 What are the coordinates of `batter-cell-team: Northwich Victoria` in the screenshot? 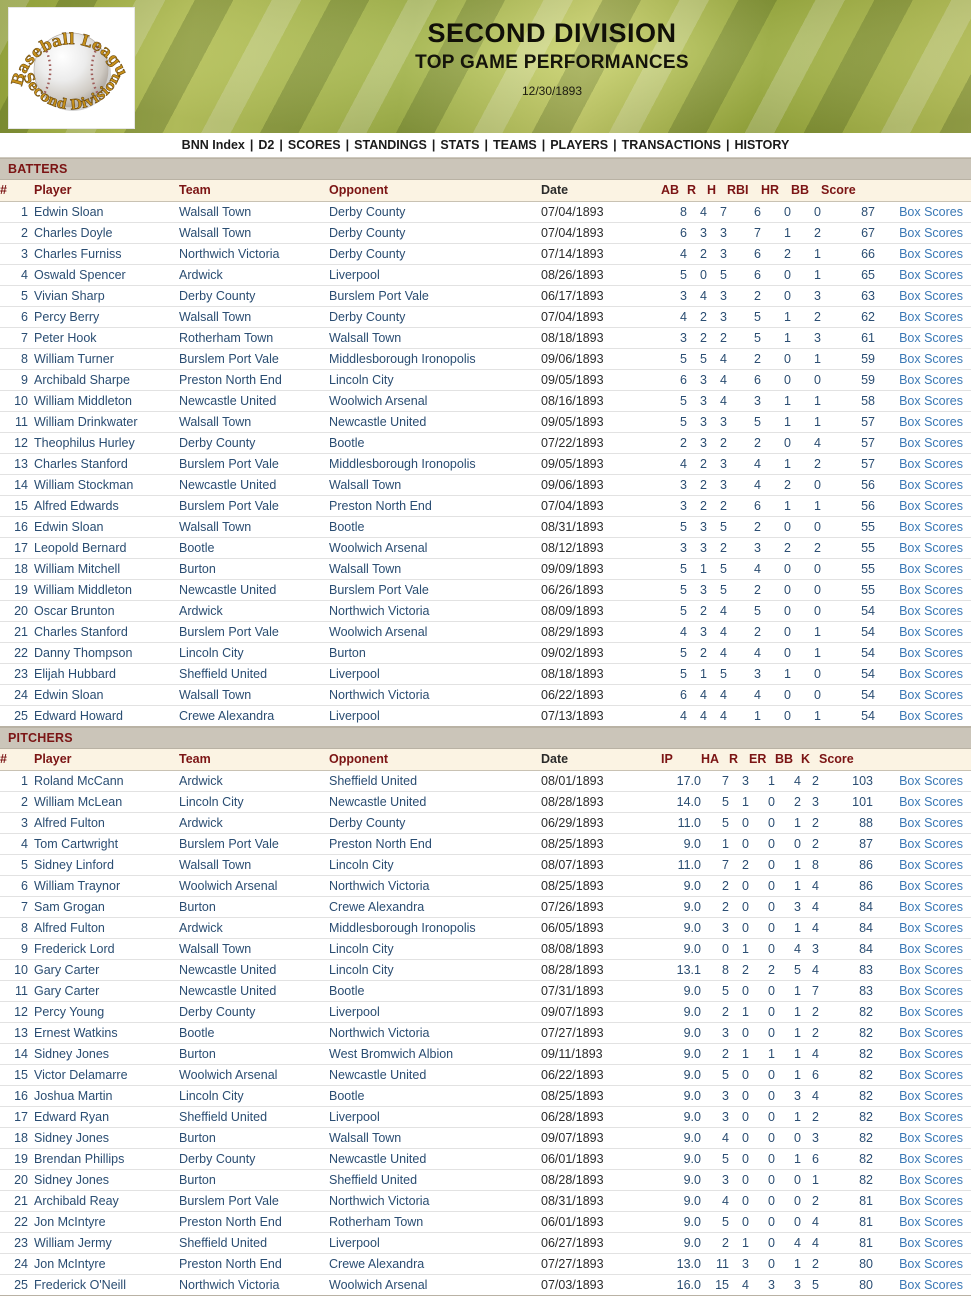 It's located at (254, 254).